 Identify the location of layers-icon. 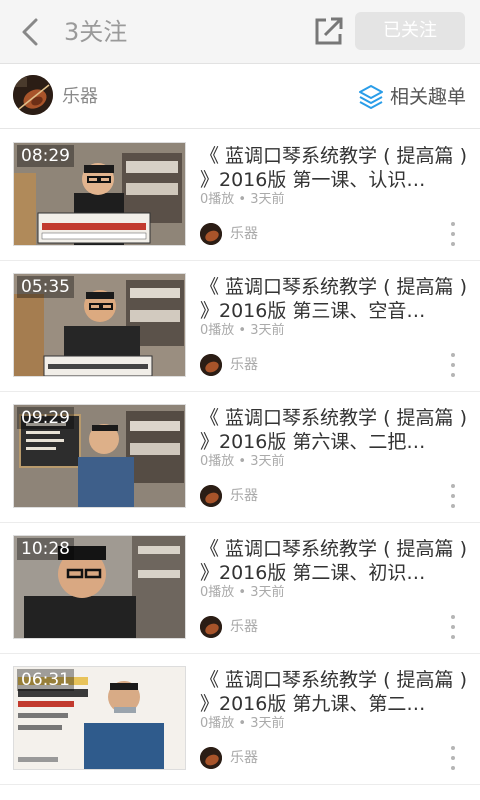
(371, 97).